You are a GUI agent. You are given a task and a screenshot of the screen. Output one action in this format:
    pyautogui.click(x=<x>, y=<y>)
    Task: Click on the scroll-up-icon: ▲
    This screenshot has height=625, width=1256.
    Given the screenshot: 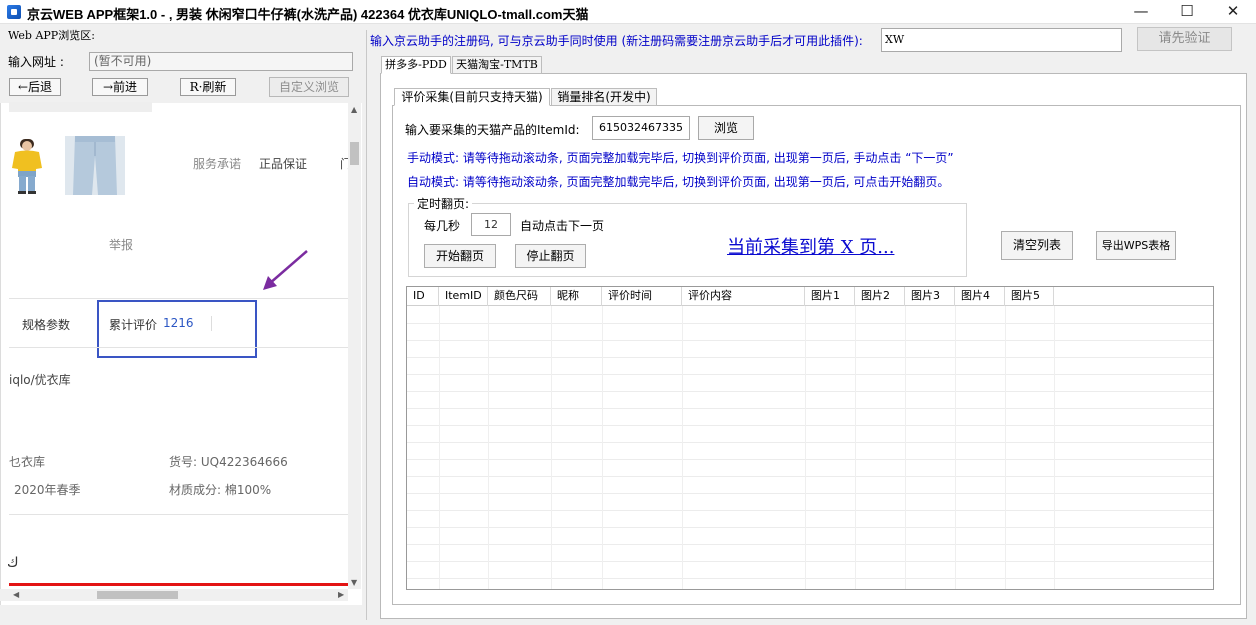 What is the action you would take?
    pyautogui.click(x=354, y=109)
    